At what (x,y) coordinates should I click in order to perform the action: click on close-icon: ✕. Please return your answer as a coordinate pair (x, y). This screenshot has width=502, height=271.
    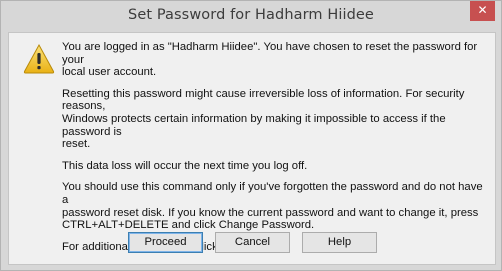
    Looking at the image, I should click on (482, 10).